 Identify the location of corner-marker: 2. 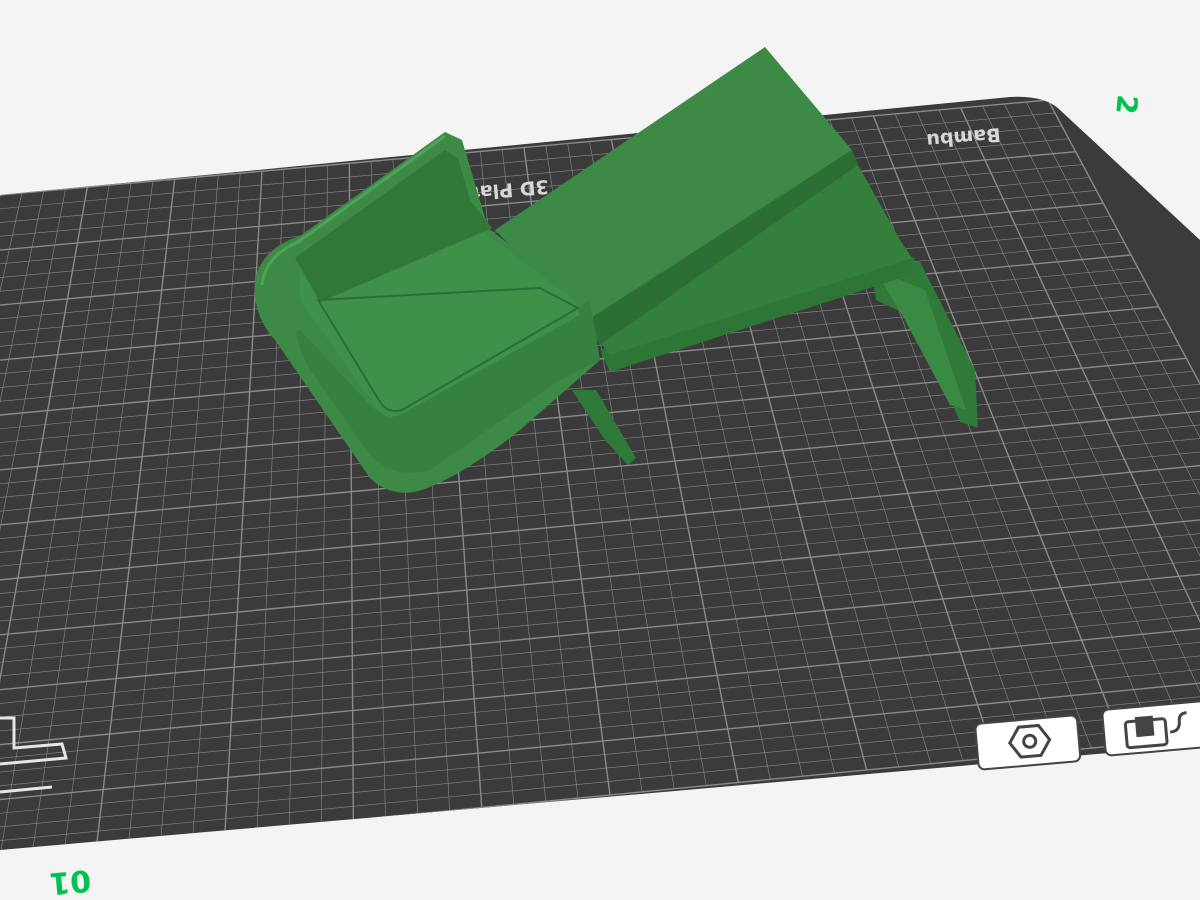
(1126, 104).